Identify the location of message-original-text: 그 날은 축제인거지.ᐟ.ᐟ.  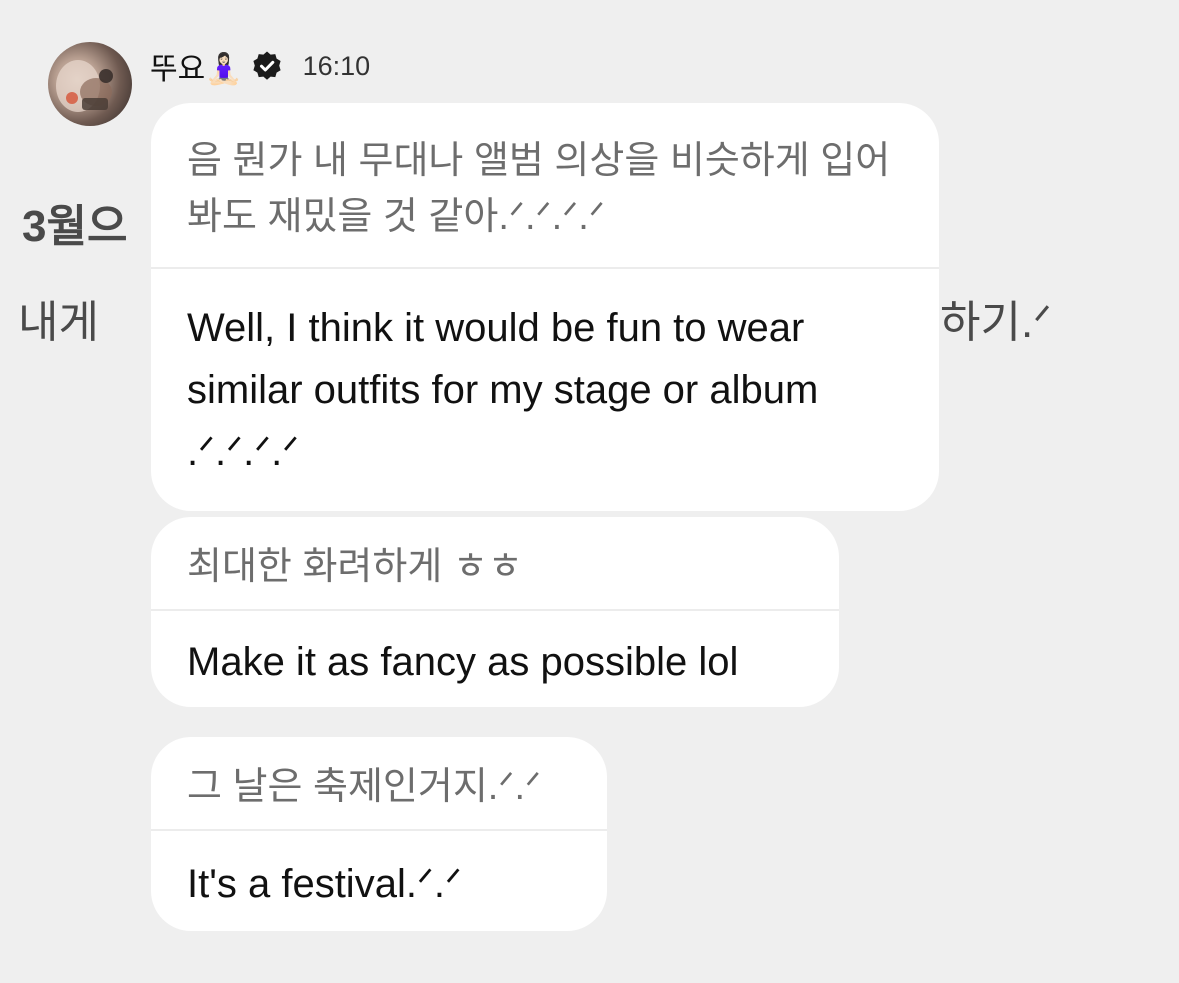
(379, 784).